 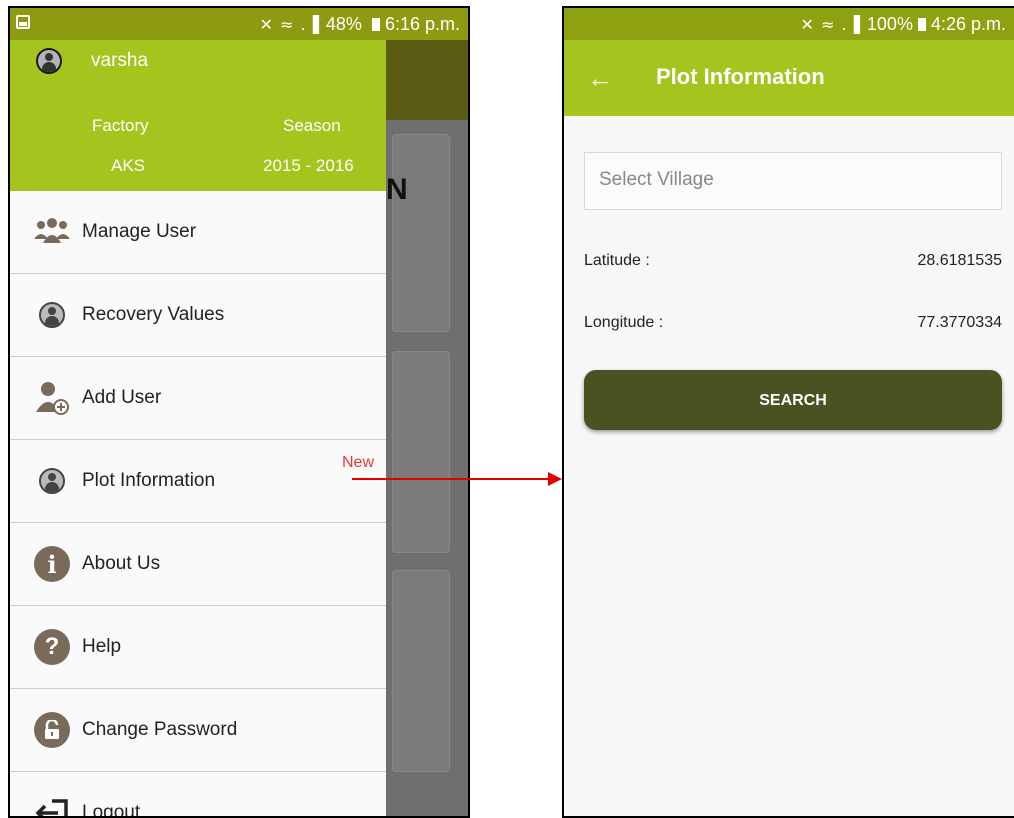 What do you see at coordinates (198, 398) in the screenshot?
I see `menu-item-add-user: Add User` at bounding box center [198, 398].